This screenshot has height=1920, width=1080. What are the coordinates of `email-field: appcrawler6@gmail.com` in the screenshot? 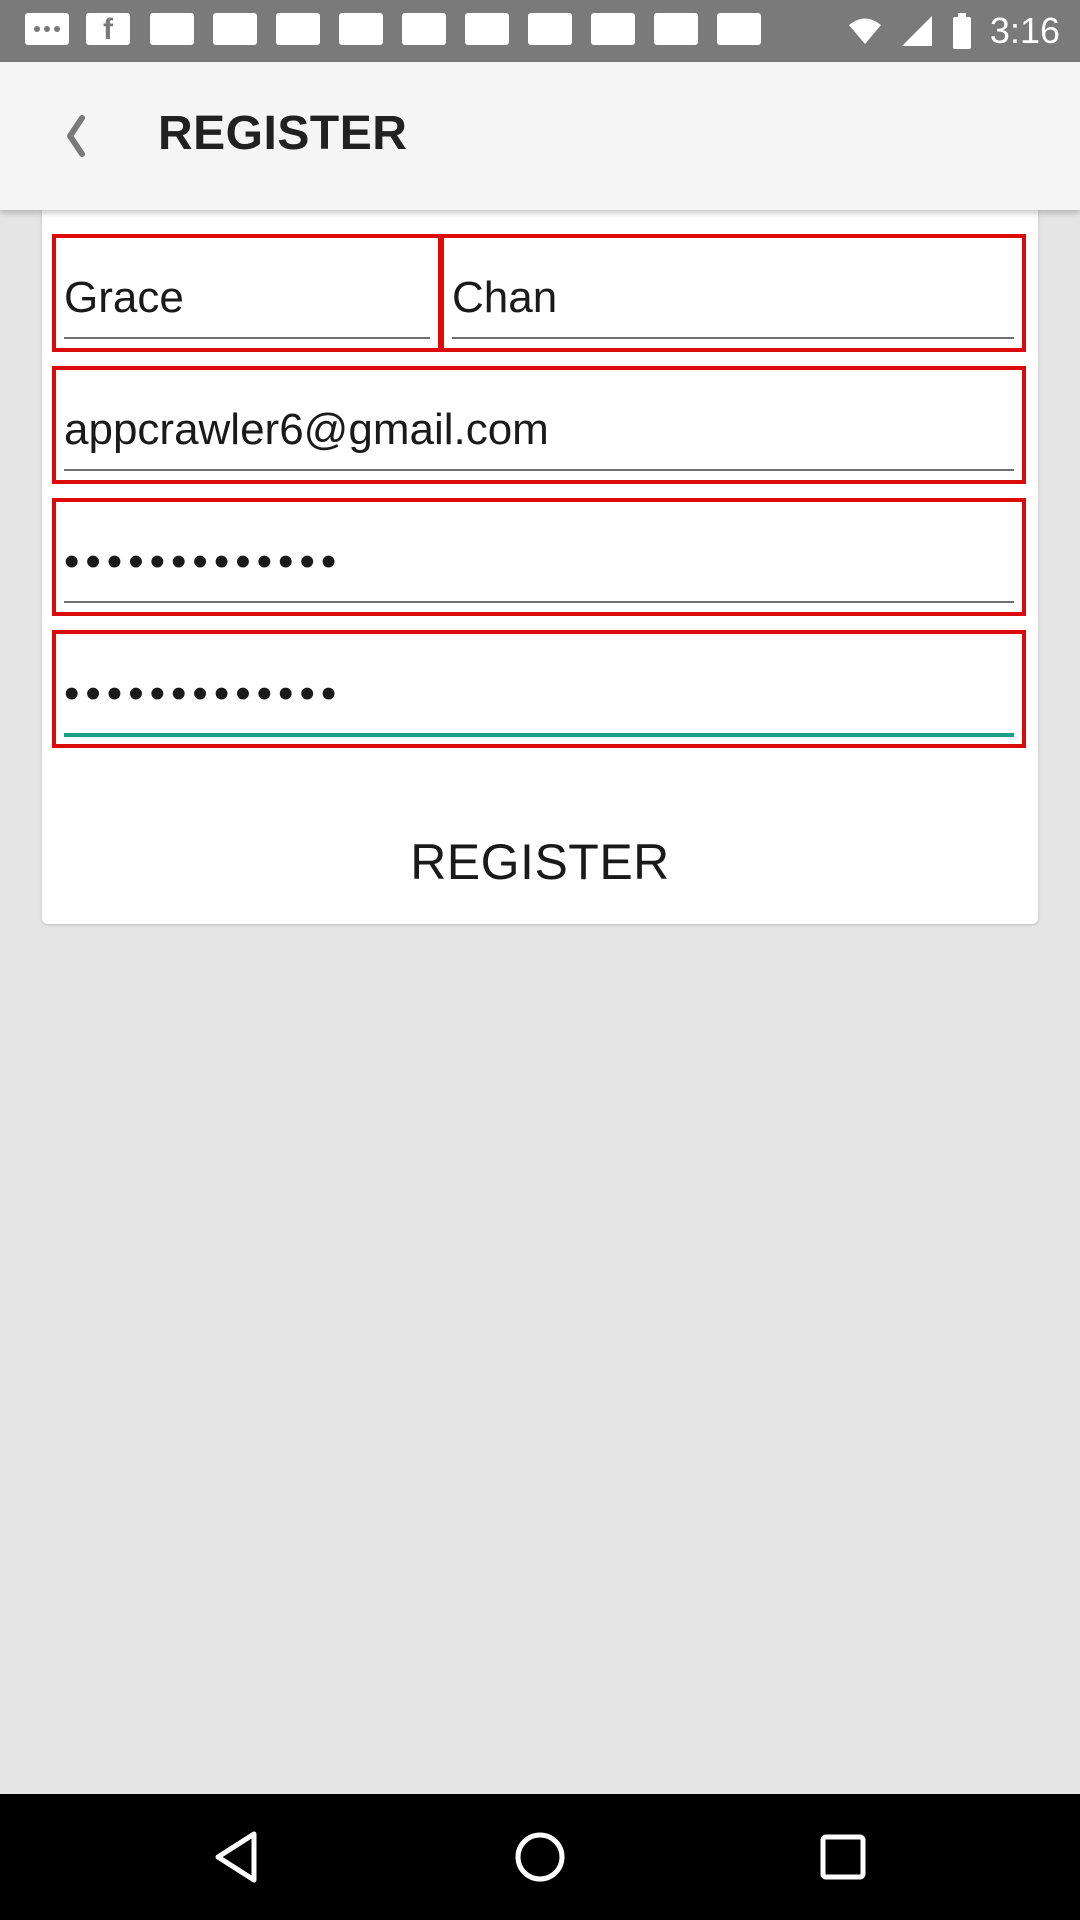 It's located at (539, 425).